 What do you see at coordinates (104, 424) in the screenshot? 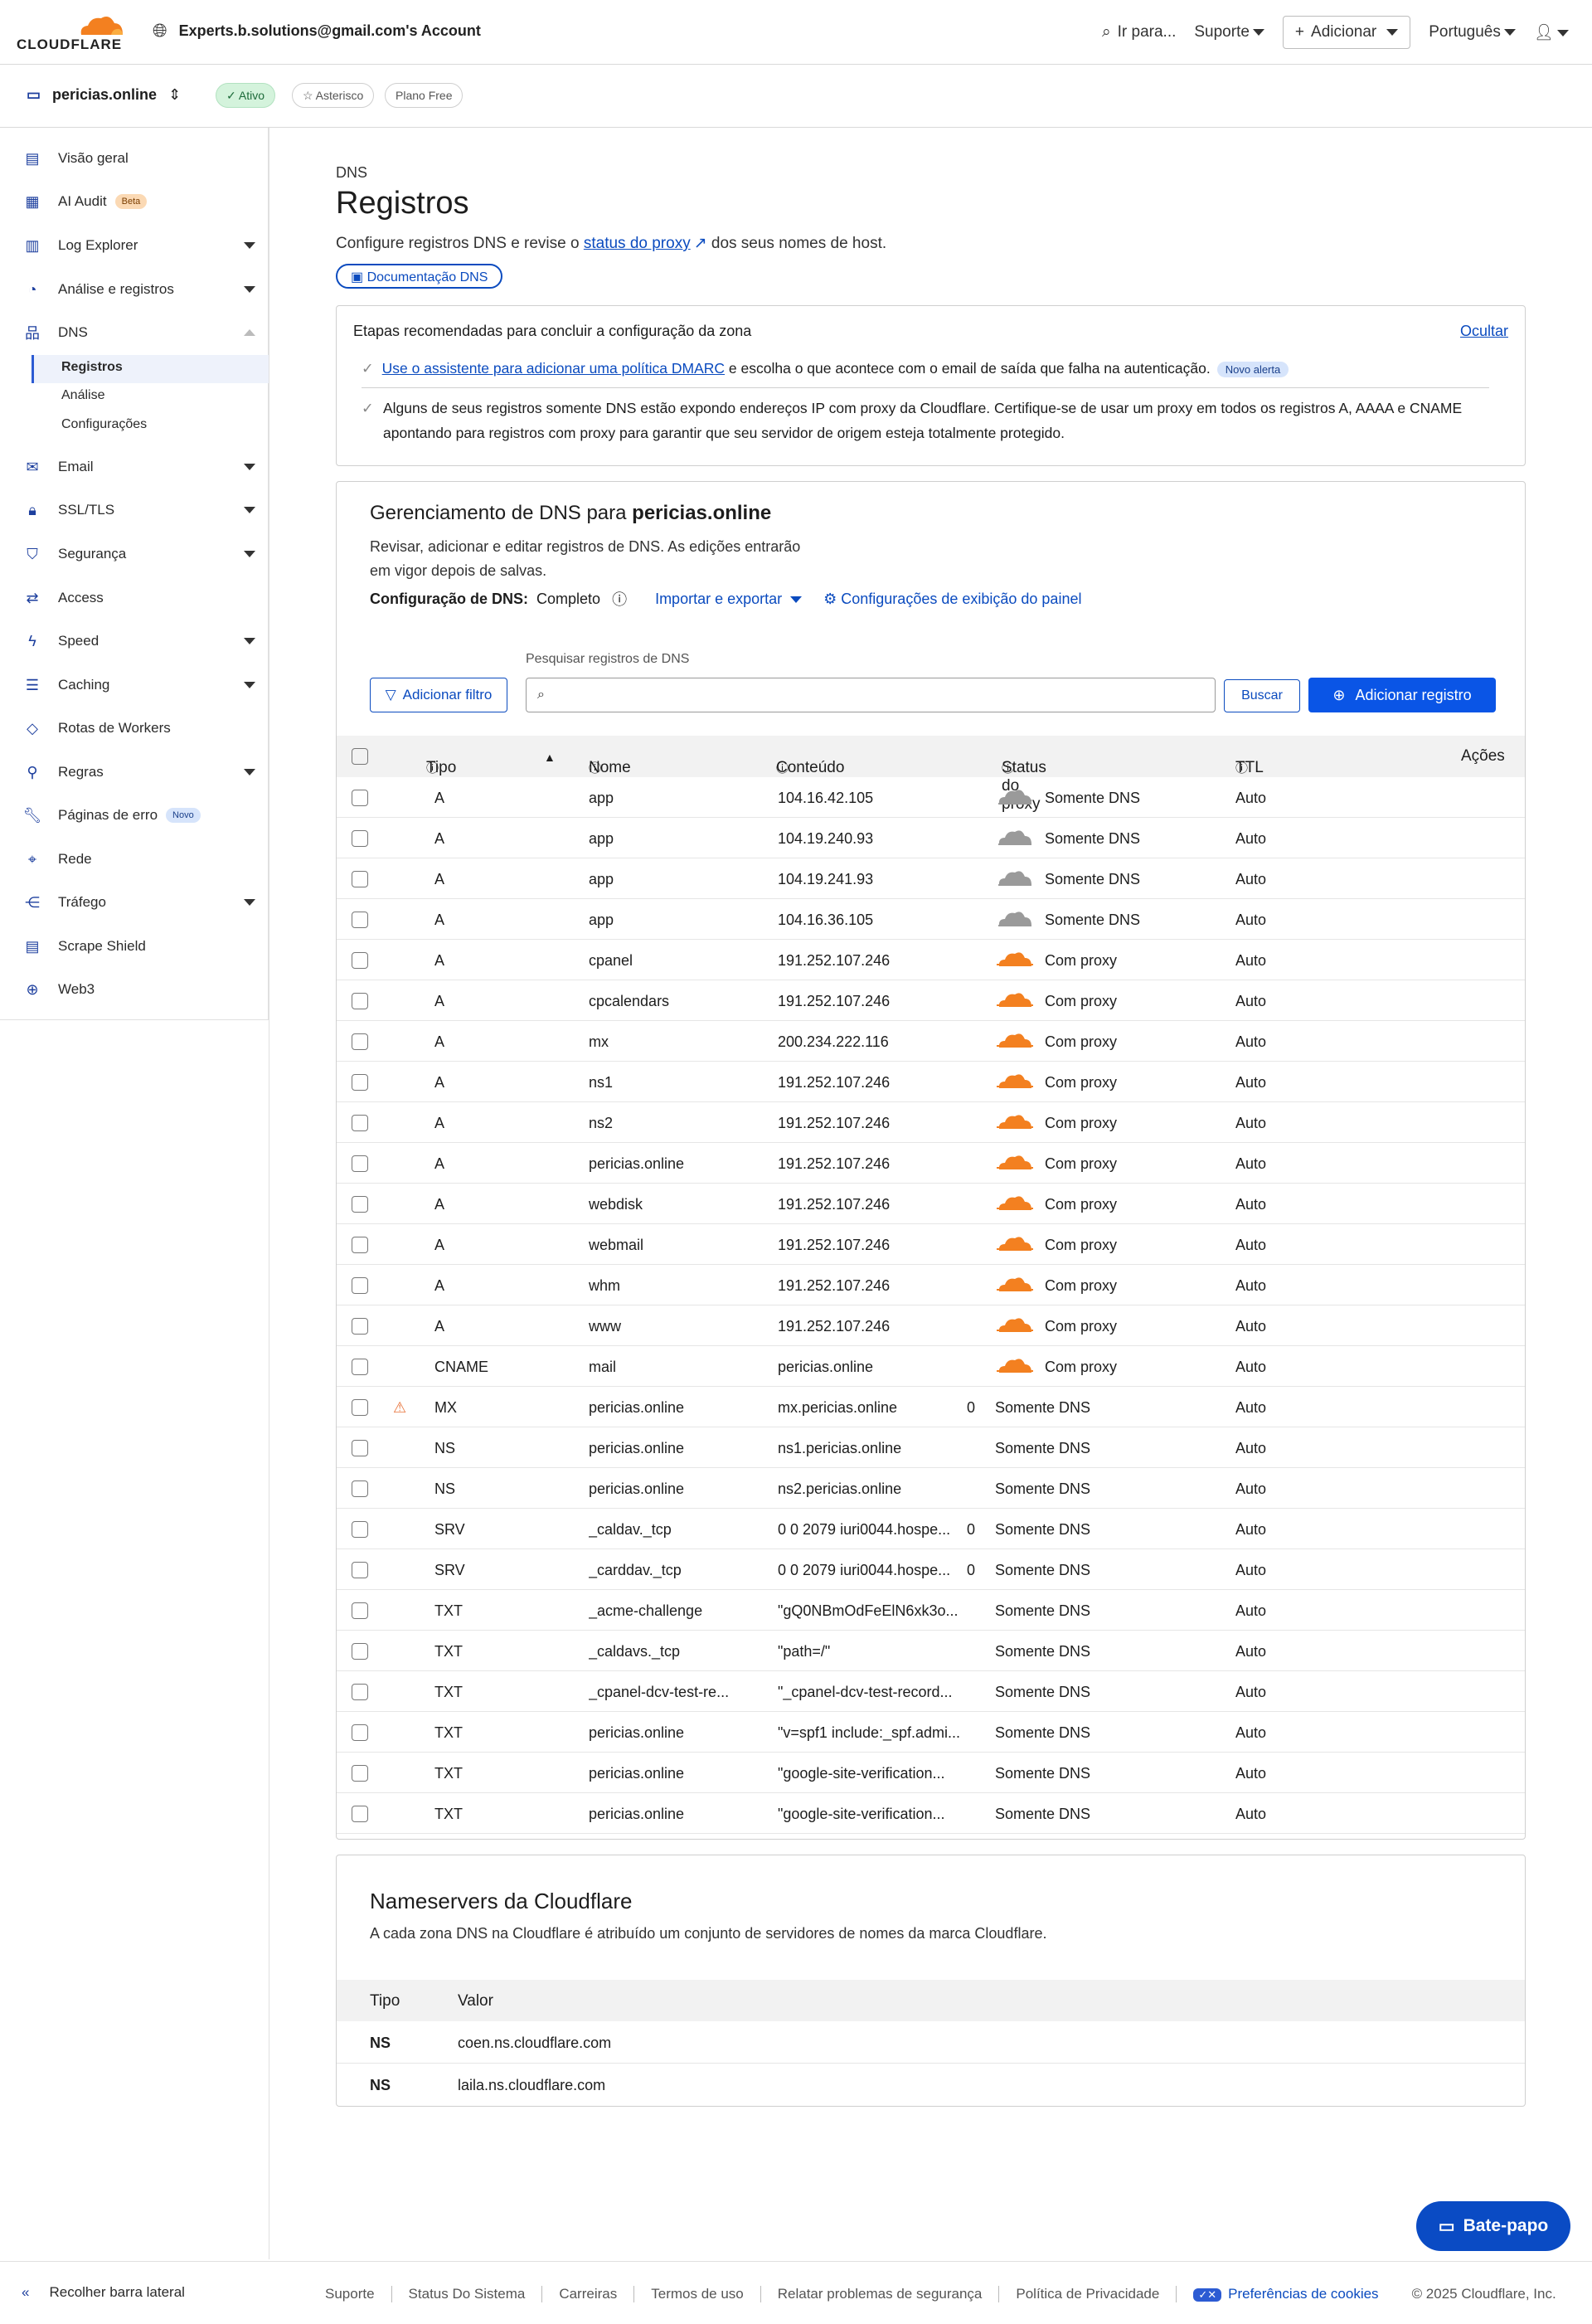
I see `sidebar-subitem-settings: Configurações` at bounding box center [104, 424].